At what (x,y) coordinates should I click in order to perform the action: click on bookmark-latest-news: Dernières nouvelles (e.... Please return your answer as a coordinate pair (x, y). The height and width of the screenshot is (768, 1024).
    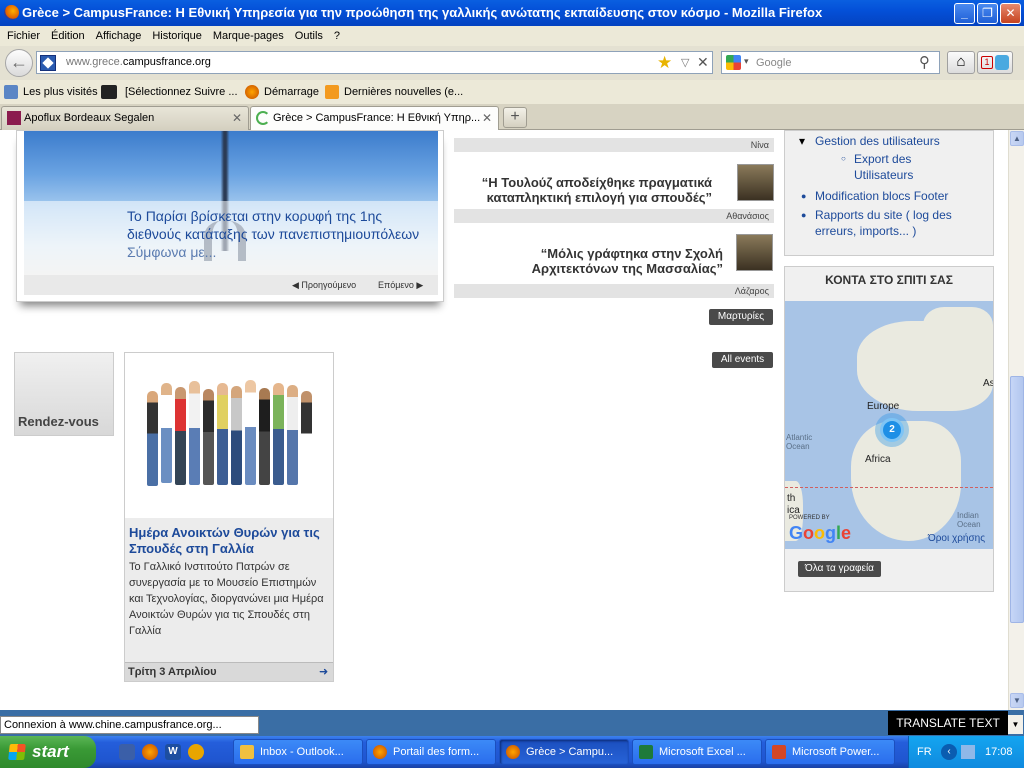
    Looking at the image, I should click on (394, 92).